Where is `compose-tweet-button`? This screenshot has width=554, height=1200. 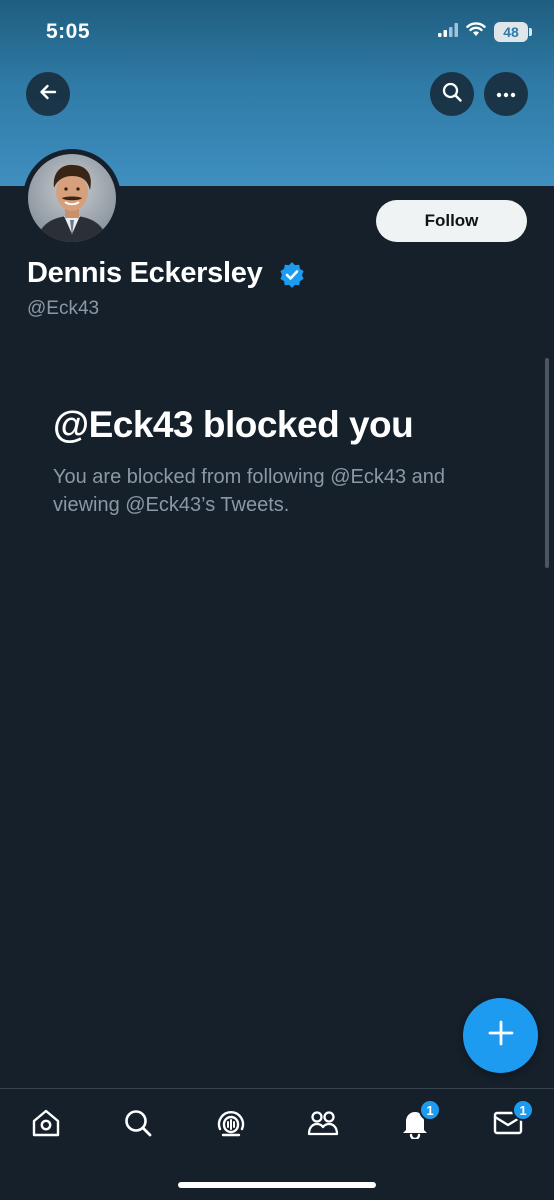 compose-tweet-button is located at coordinates (500, 1035).